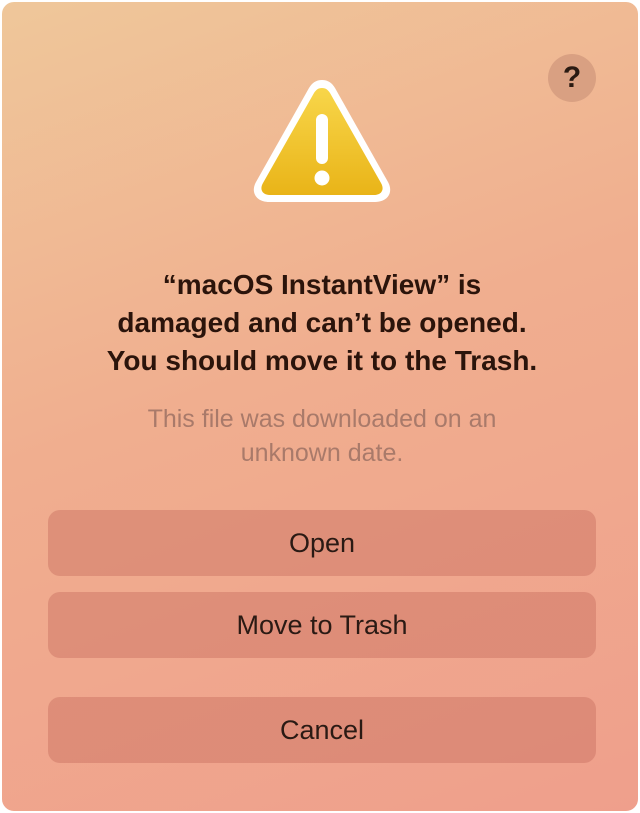 This screenshot has width=640, height=813. I want to click on move-to-trash-button-label: Move to Trash, so click(322, 624).